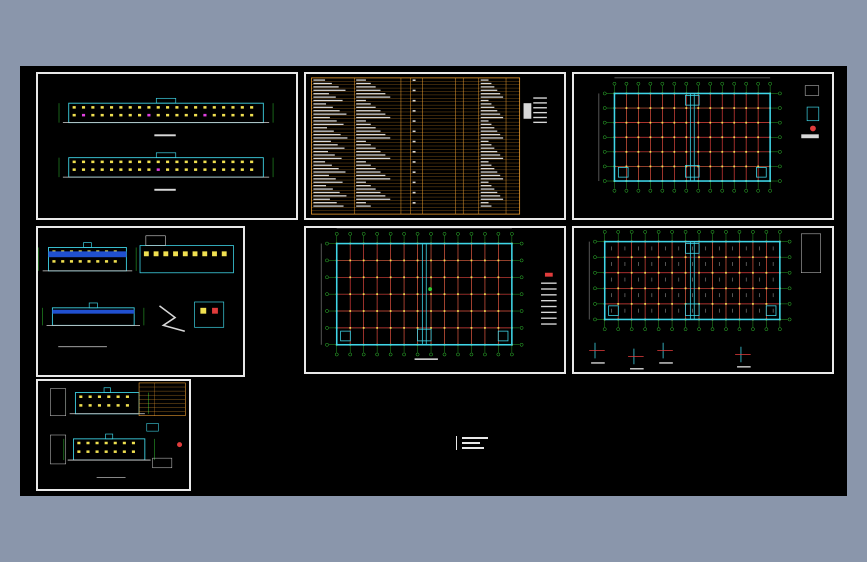 Image resolution: width=867 pixels, height=562 pixels. I want to click on note-marker, so click(458, 443).